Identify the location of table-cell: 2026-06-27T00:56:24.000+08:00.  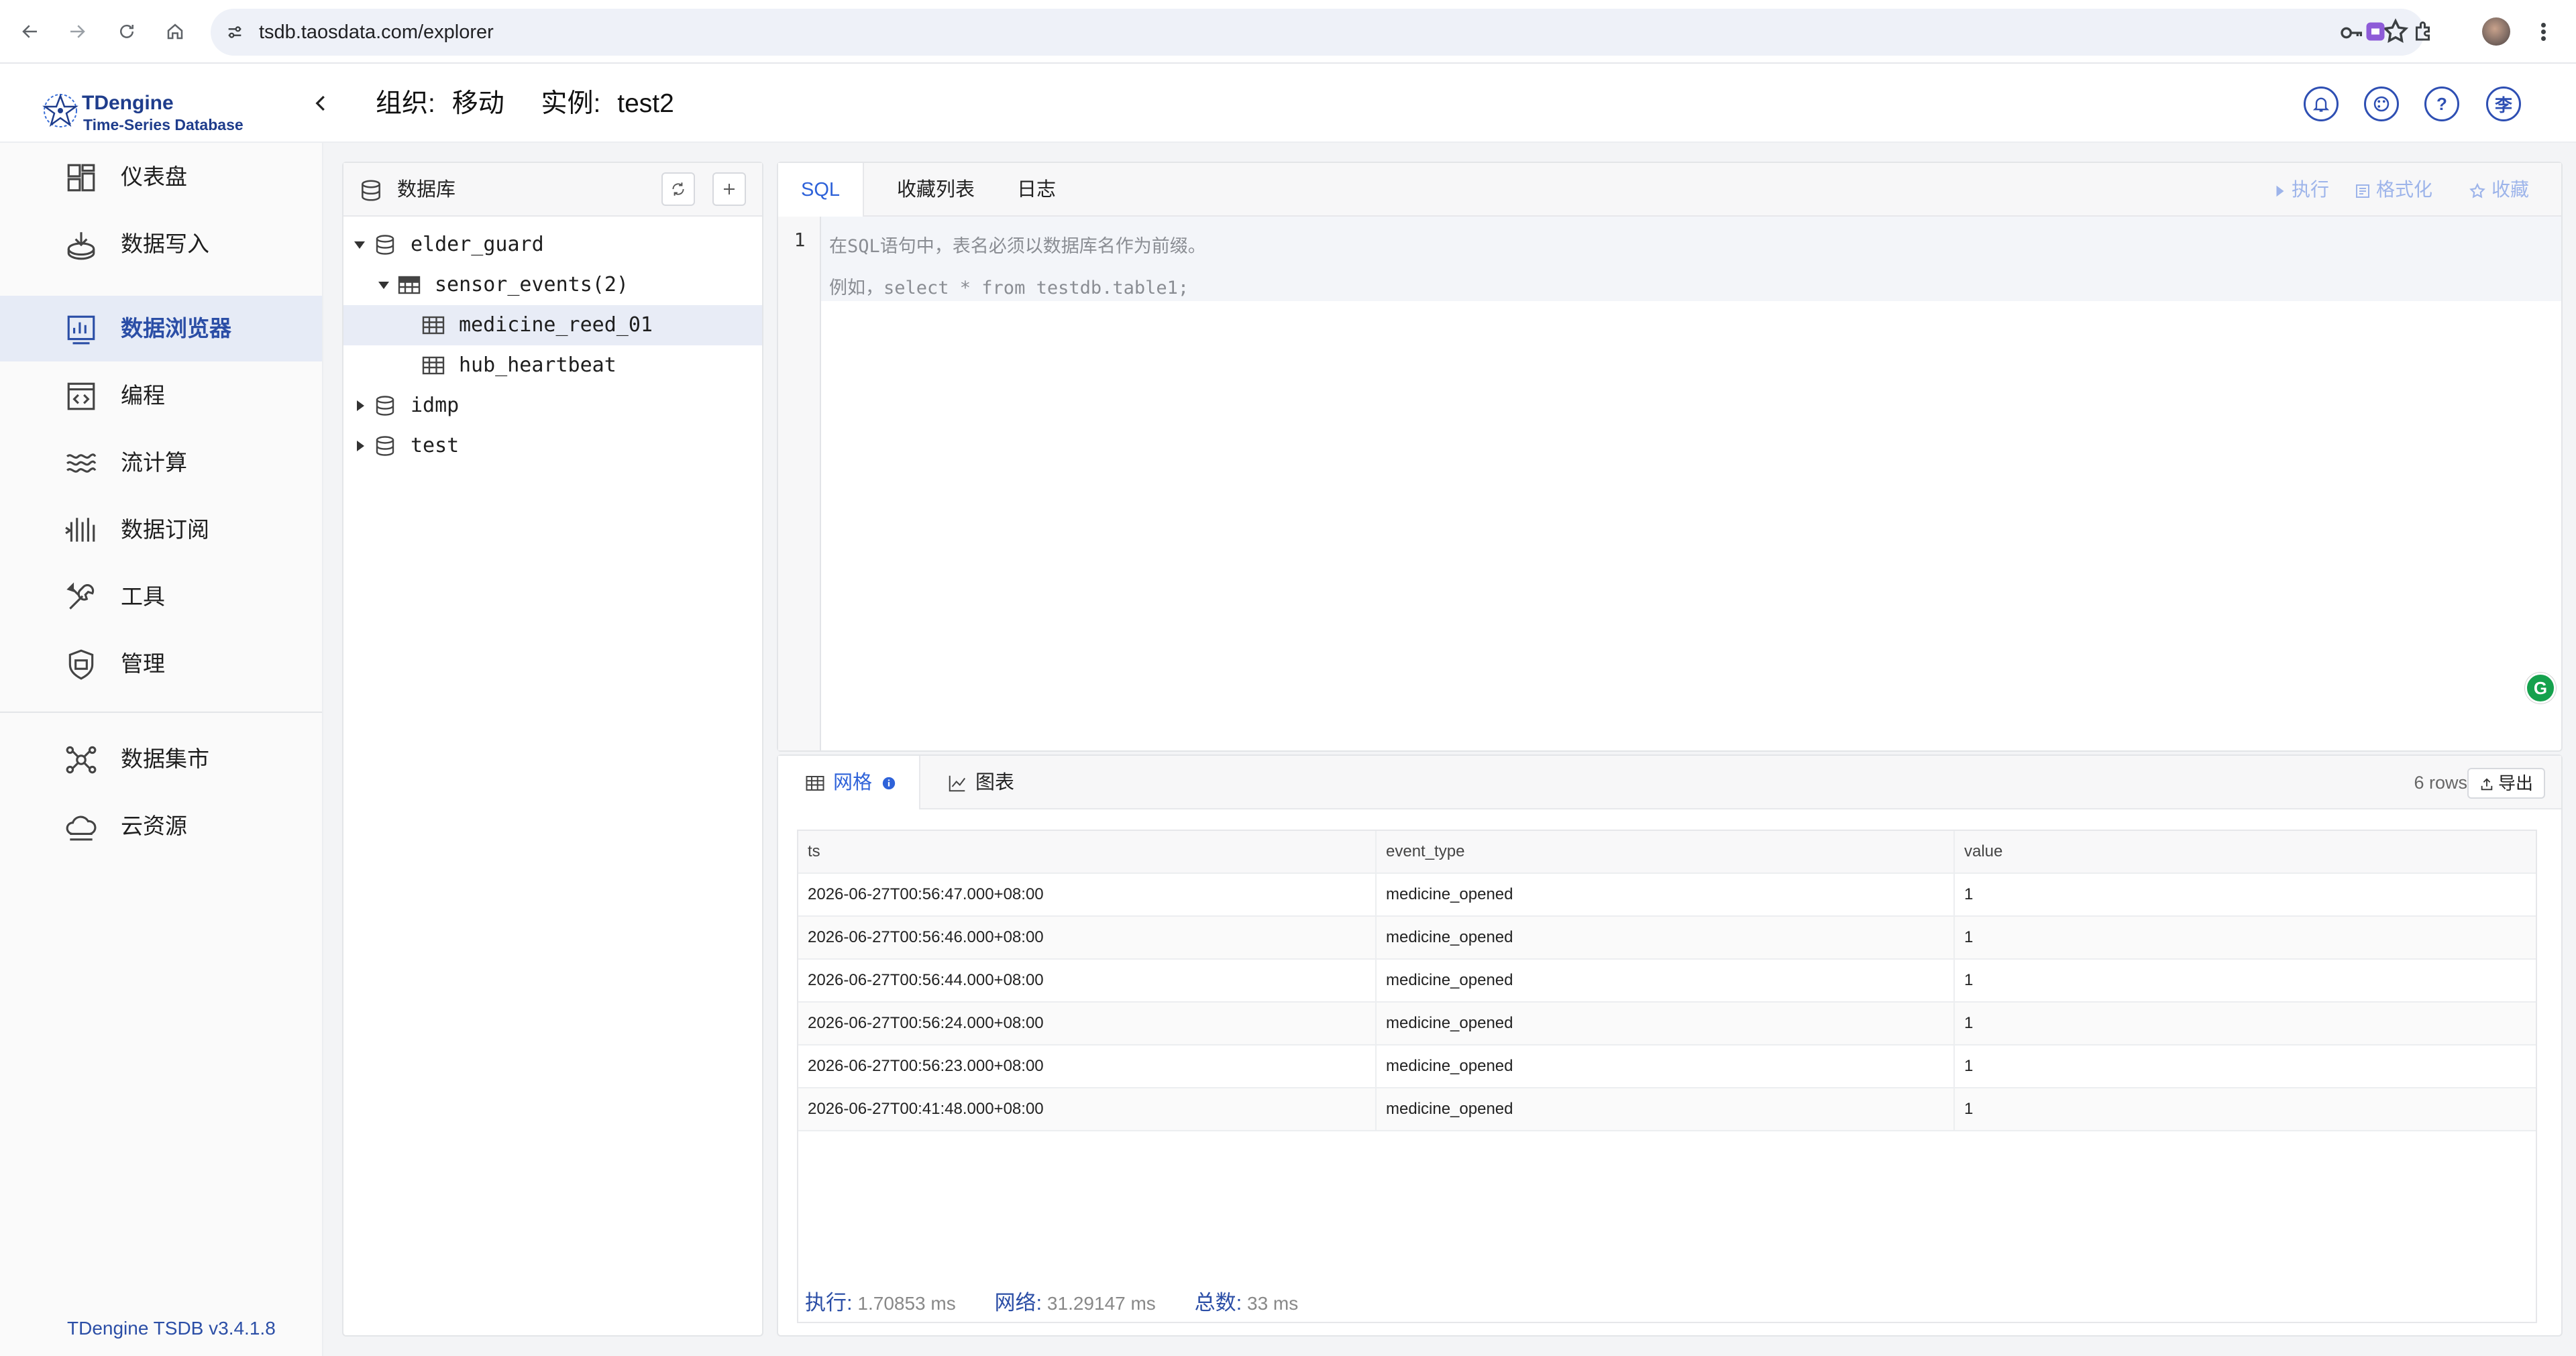
(1087, 1023).